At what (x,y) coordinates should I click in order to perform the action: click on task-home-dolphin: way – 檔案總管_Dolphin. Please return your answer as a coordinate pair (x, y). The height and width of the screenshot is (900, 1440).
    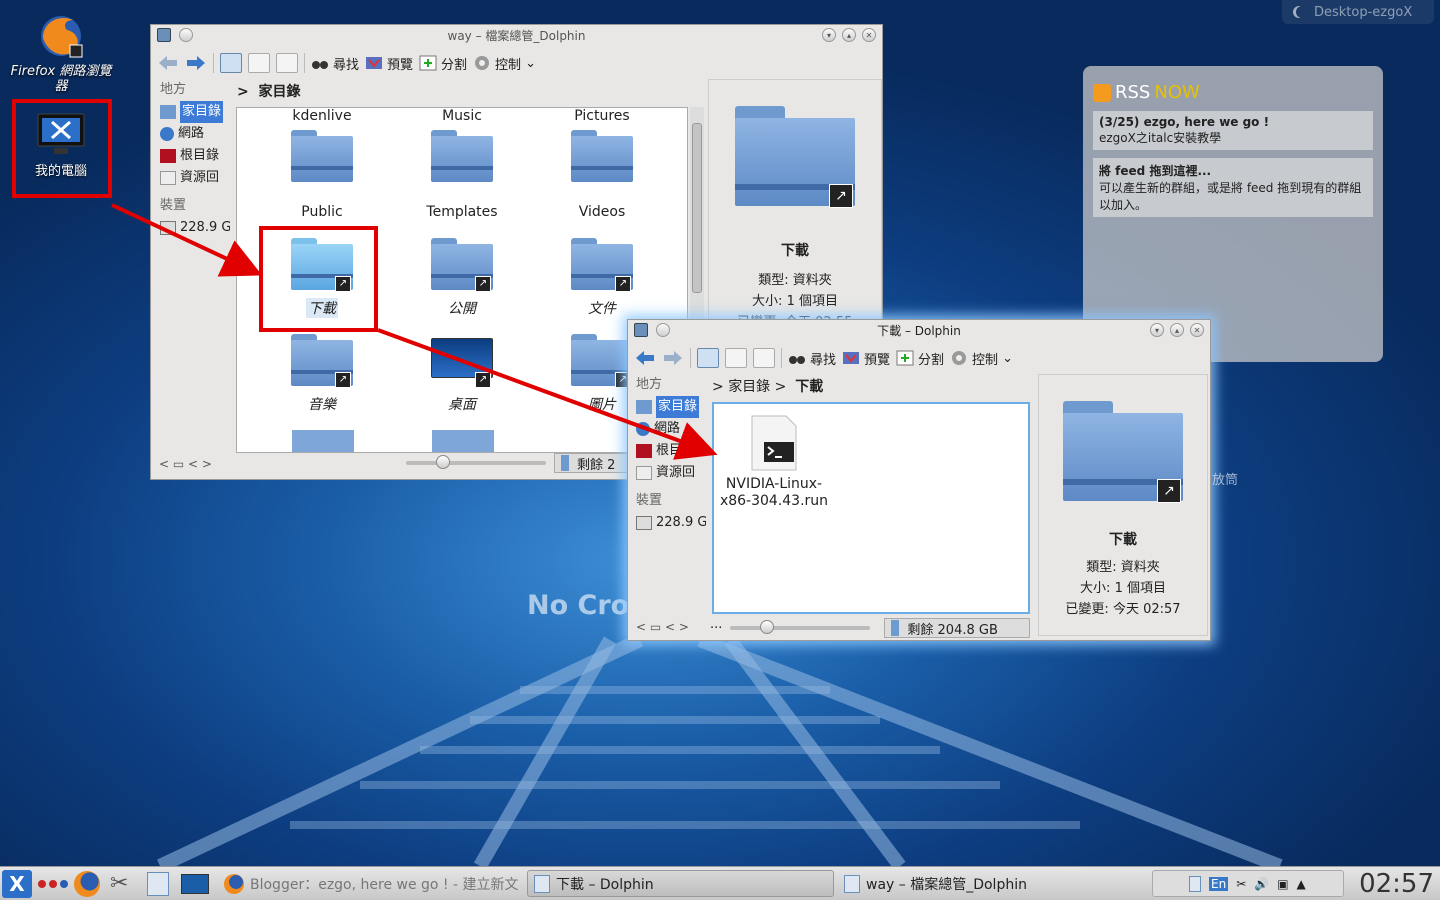
    Looking at the image, I should click on (988, 883).